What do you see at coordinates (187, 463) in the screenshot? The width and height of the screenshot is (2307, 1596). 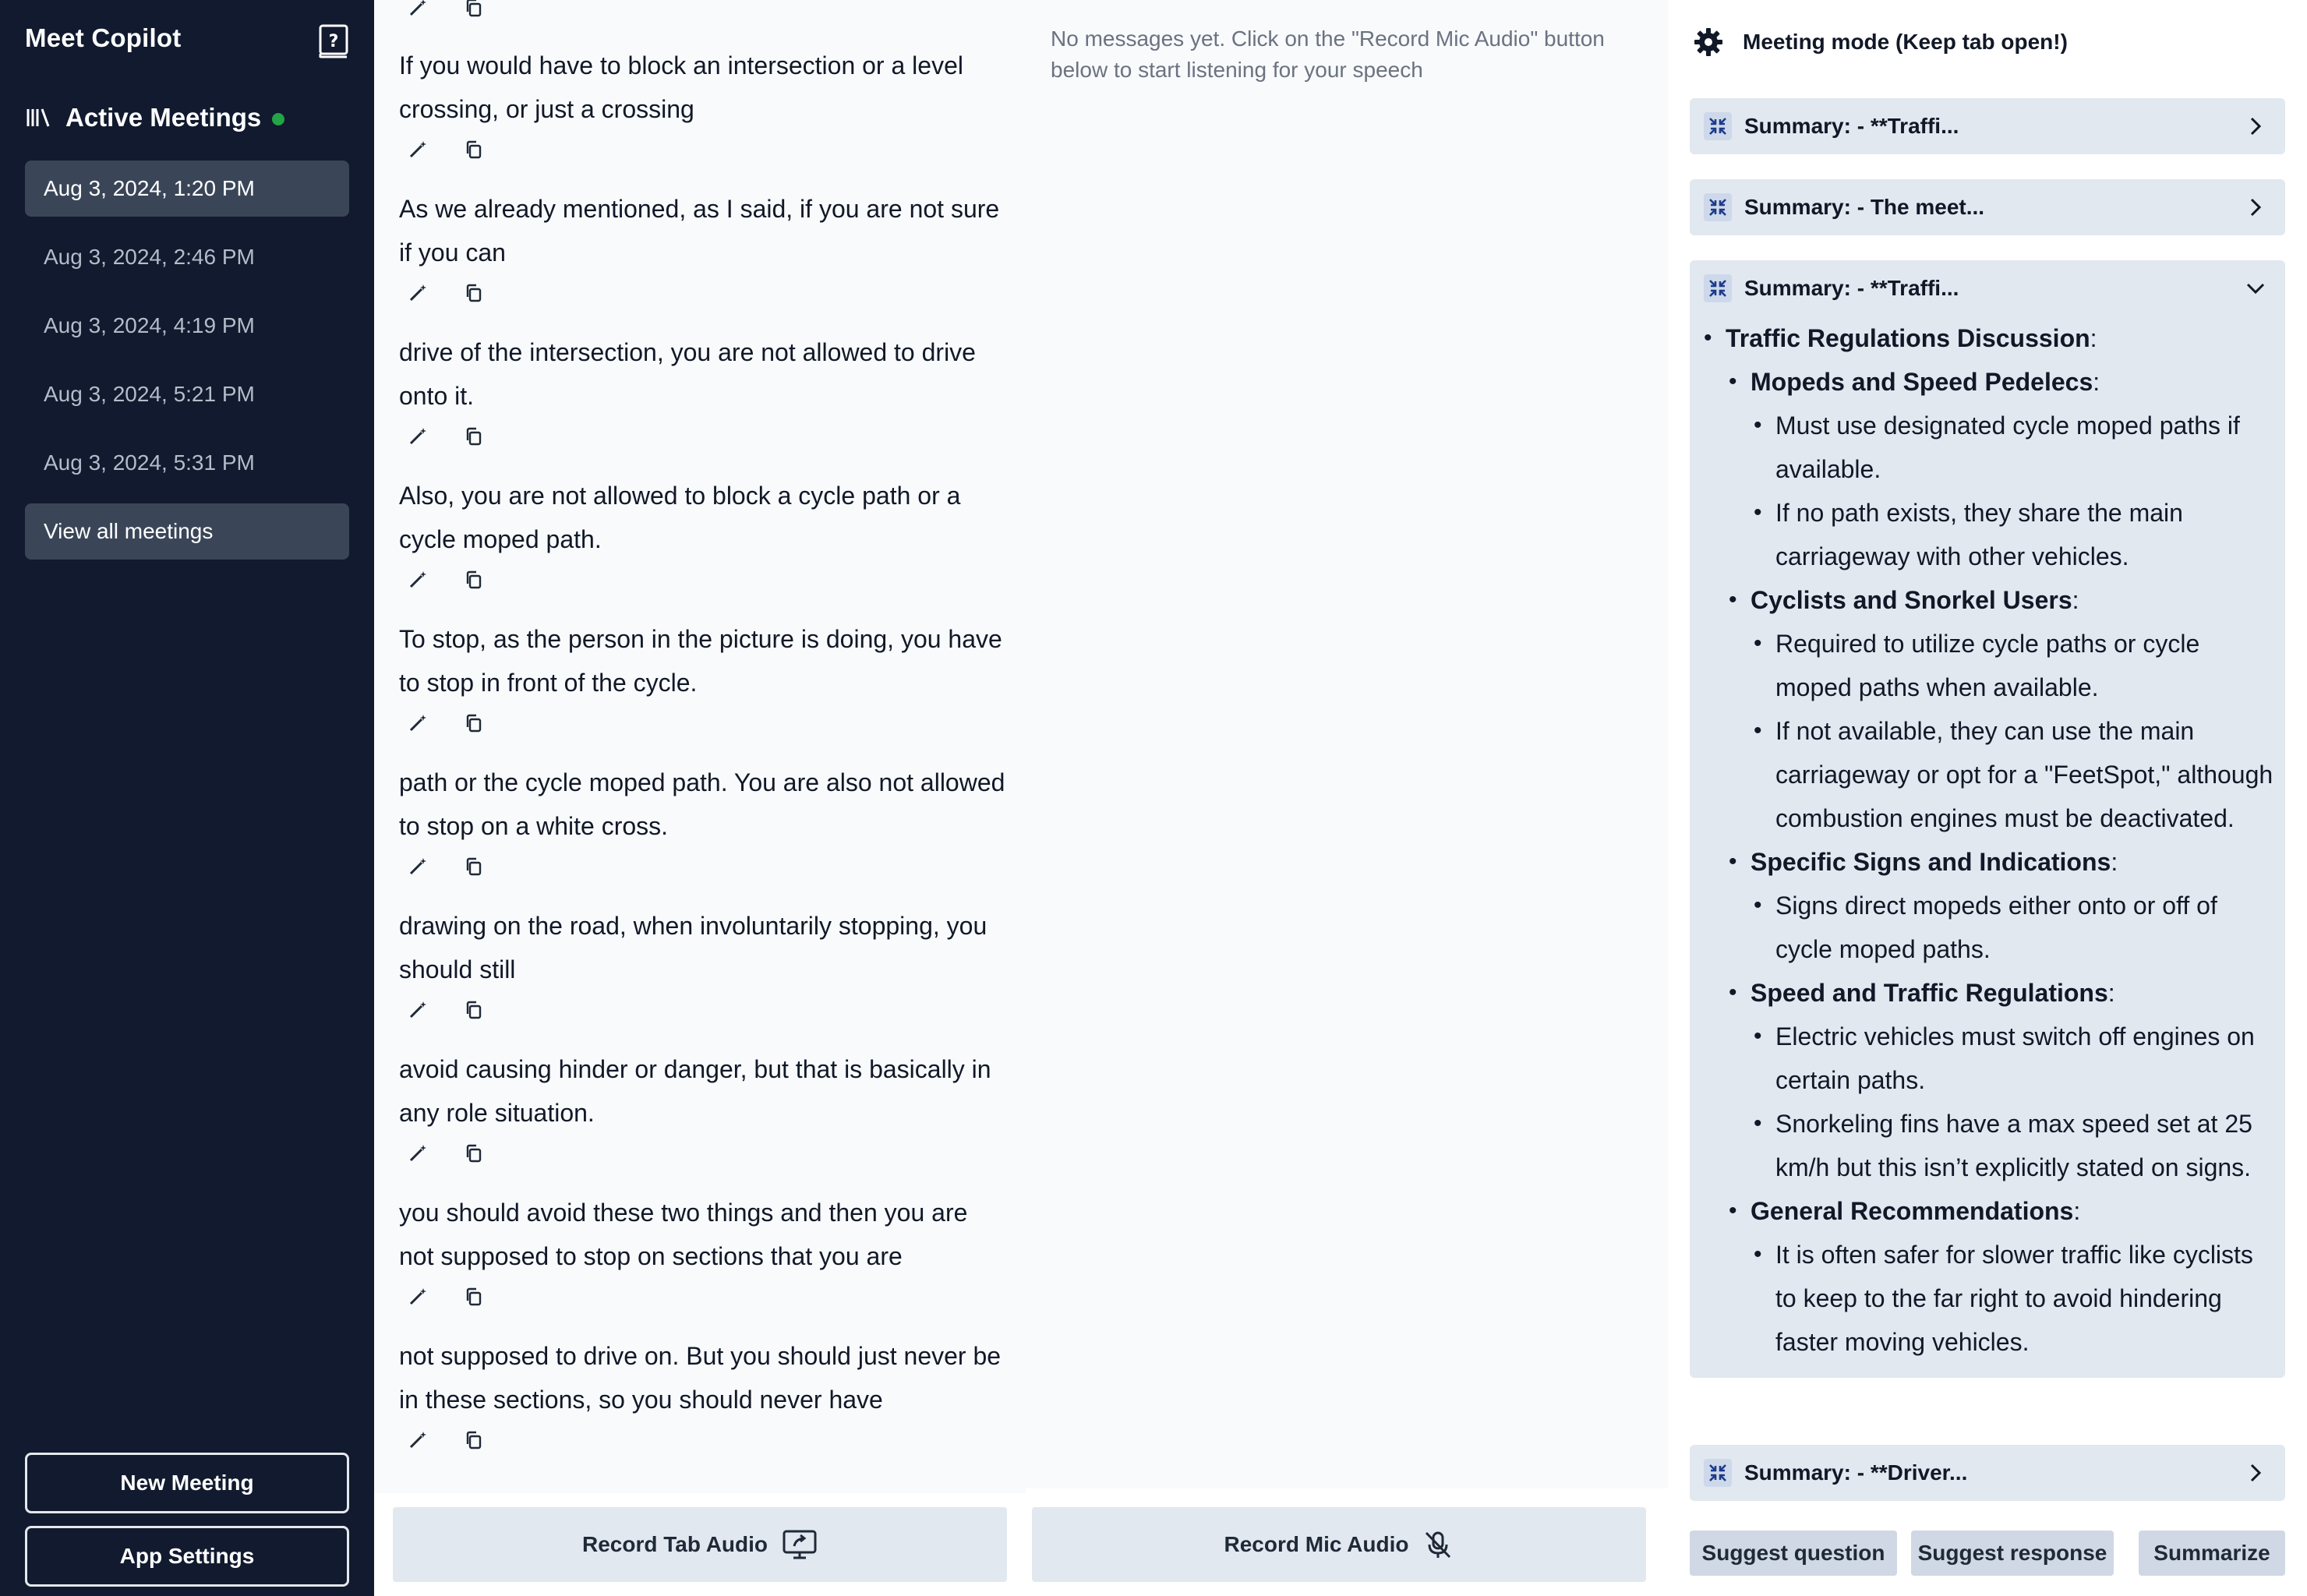 I see `meeting-item: Aug 3, 2024, 5:31 PM` at bounding box center [187, 463].